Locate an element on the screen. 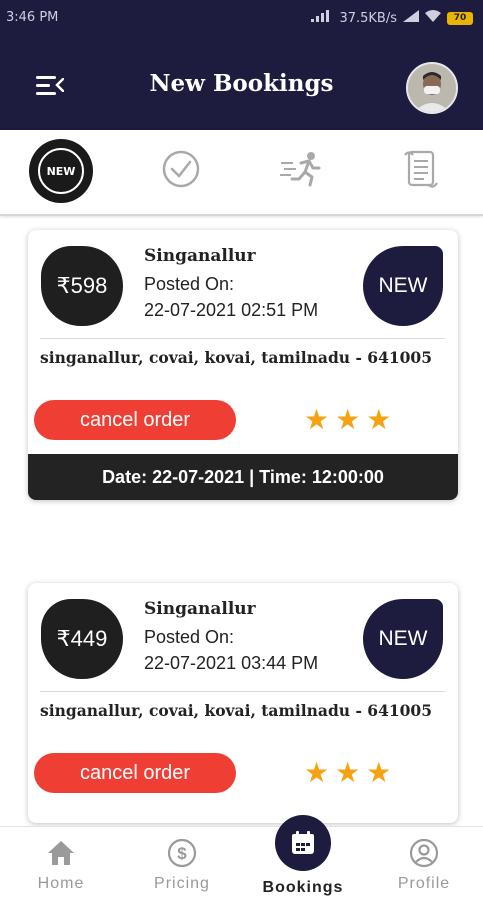  booking-status-tabs: NEW is located at coordinates (241, 173).